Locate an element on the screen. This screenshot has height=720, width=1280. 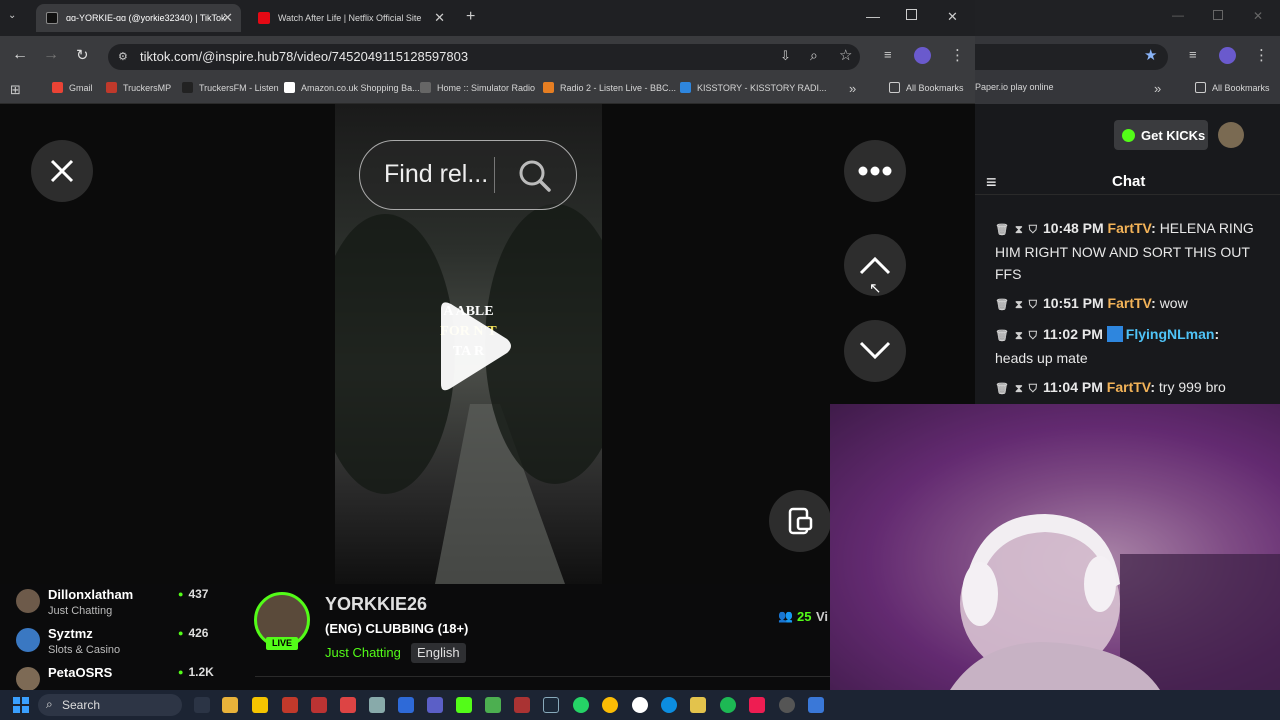
tiktok-icon is located at coordinates (757, 705).